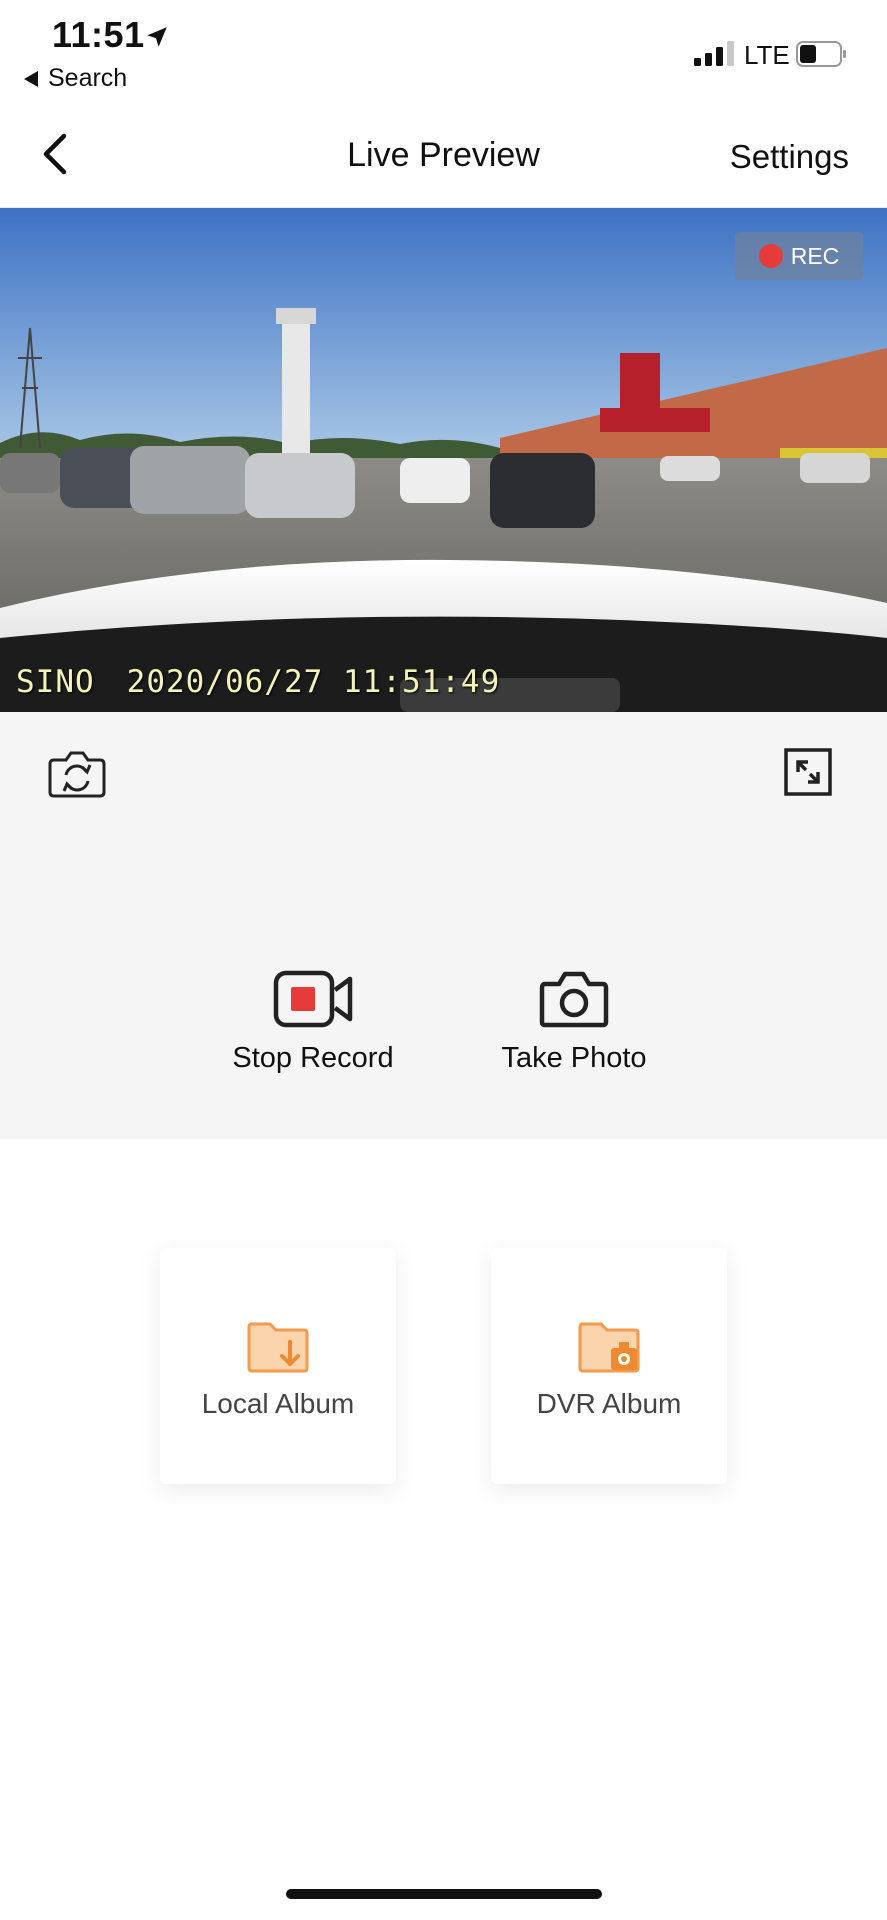 This screenshot has width=887, height=1920. Describe the element at coordinates (815, 255) in the screenshot. I see `recording-label: REC` at that location.